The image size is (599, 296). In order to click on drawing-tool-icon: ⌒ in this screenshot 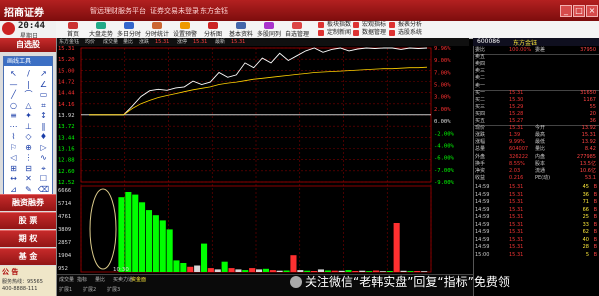, I will do `click(28, 94)`.